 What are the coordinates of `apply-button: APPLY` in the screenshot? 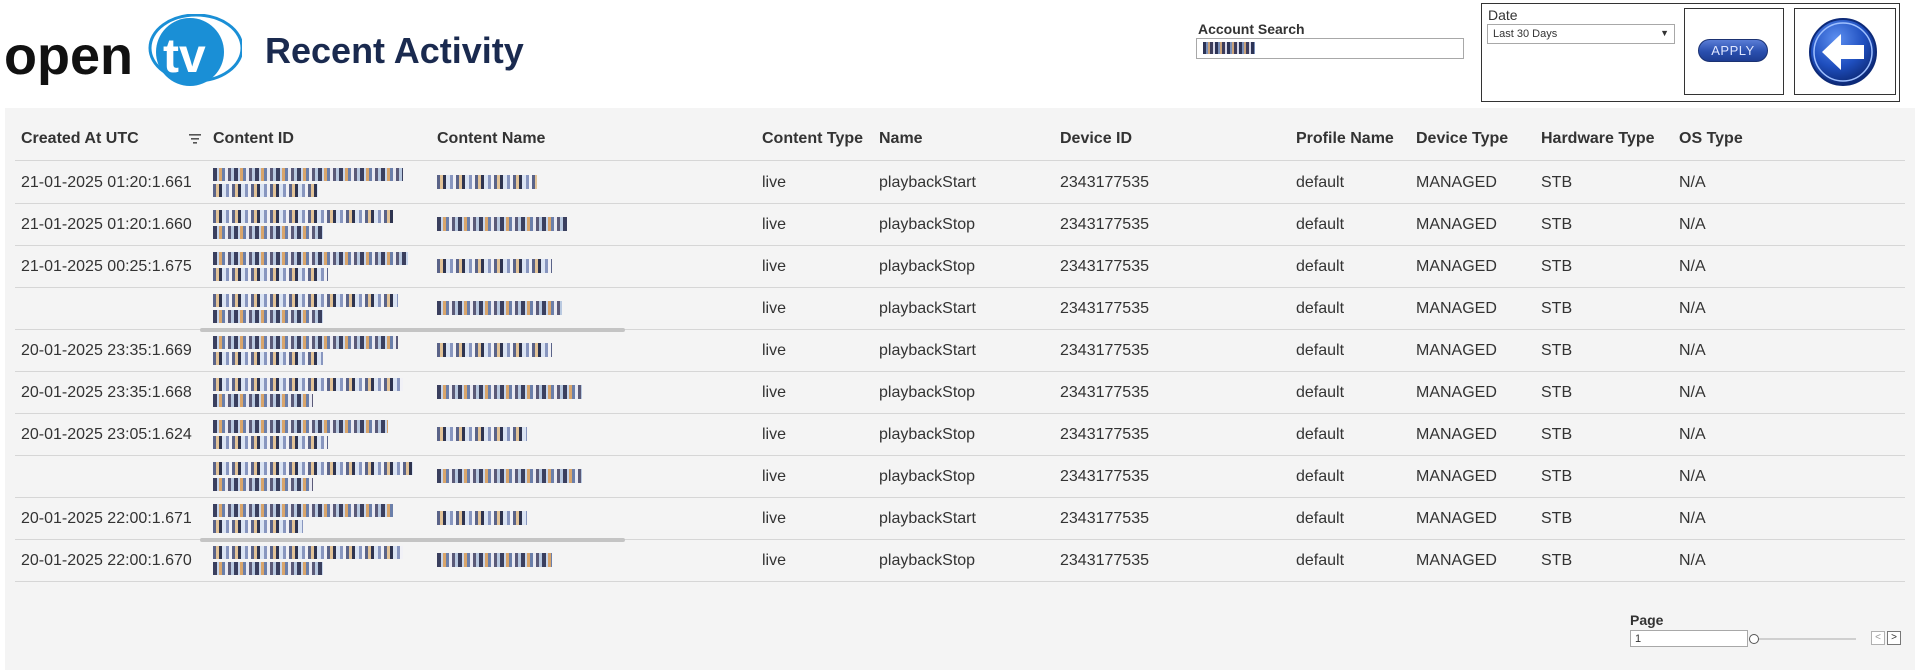 It's located at (1733, 50).